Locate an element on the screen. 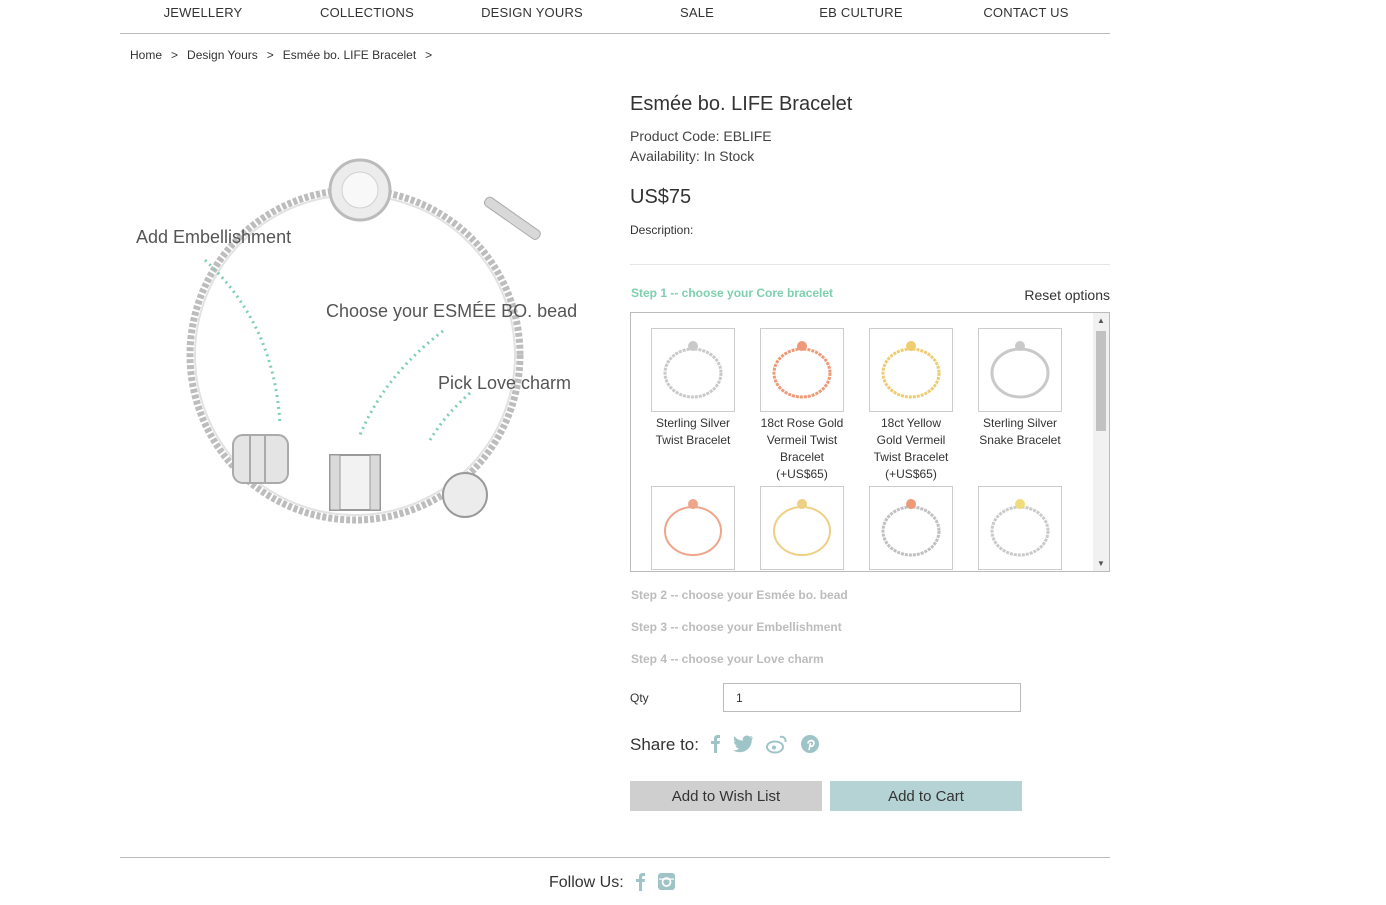 The image size is (1386, 905). love-charm is located at coordinates (465, 495).